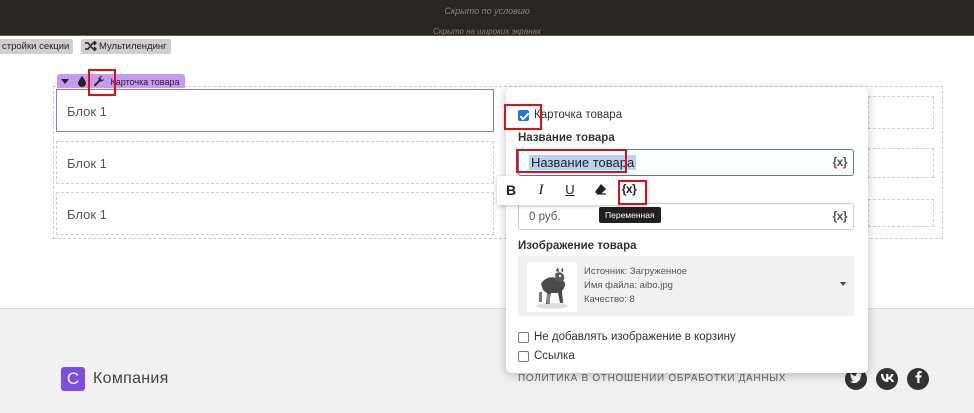 The width and height of the screenshot is (974, 413). What do you see at coordinates (566, 138) in the screenshot?
I see `product-name-heading: Название товара` at bounding box center [566, 138].